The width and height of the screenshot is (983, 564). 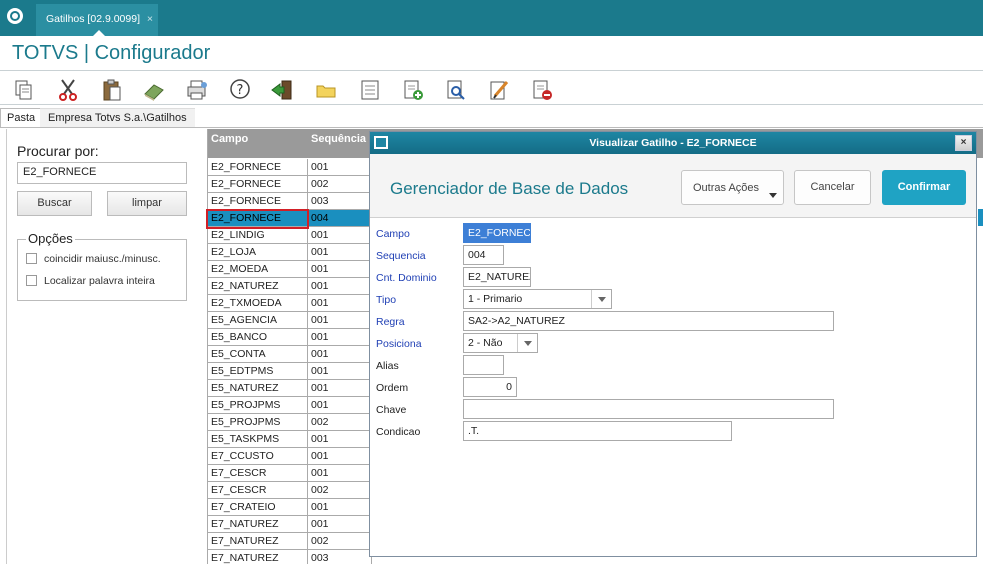 I want to click on table-row: E2_NATUREZ 001, so click(x=290, y=286).